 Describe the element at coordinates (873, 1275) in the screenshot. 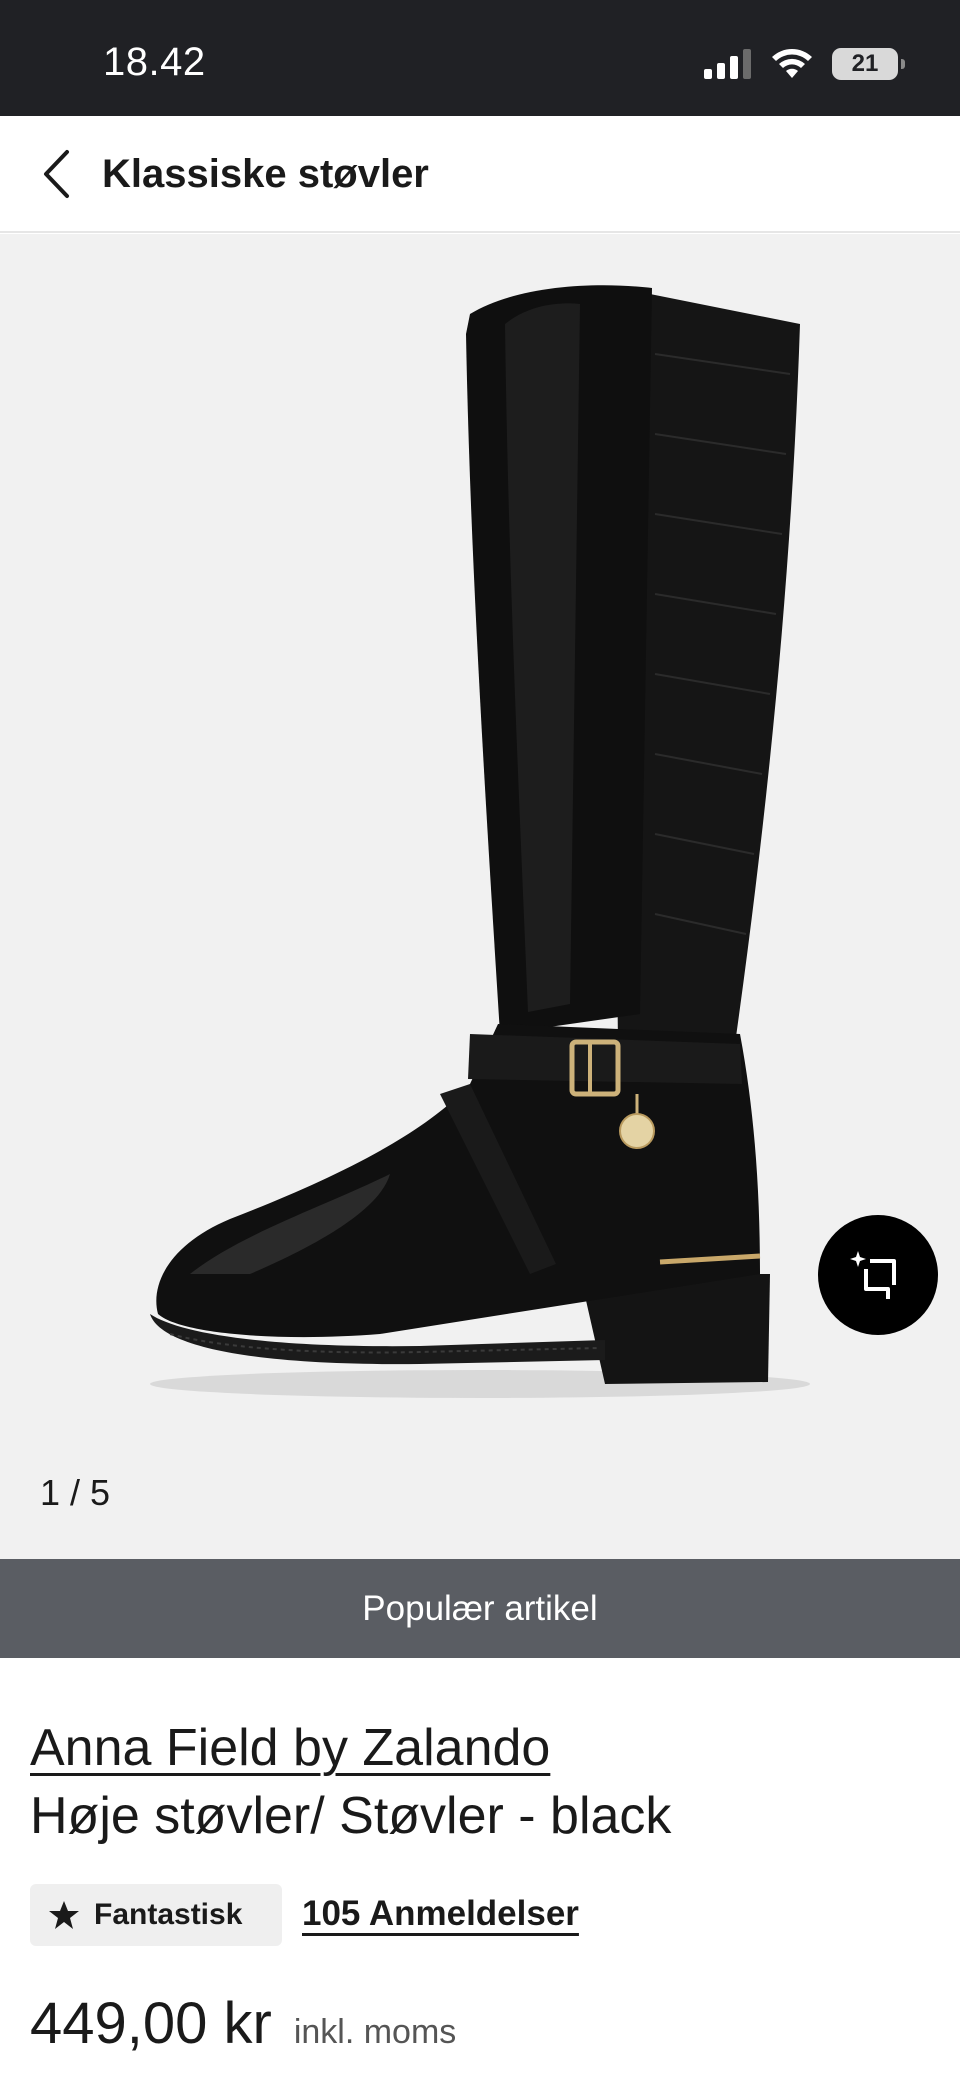

I see `sparkle-crop-icon` at that location.